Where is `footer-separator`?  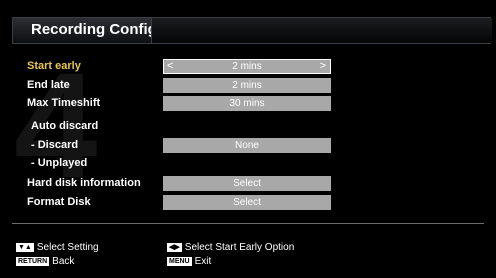 footer-separator is located at coordinates (248, 223).